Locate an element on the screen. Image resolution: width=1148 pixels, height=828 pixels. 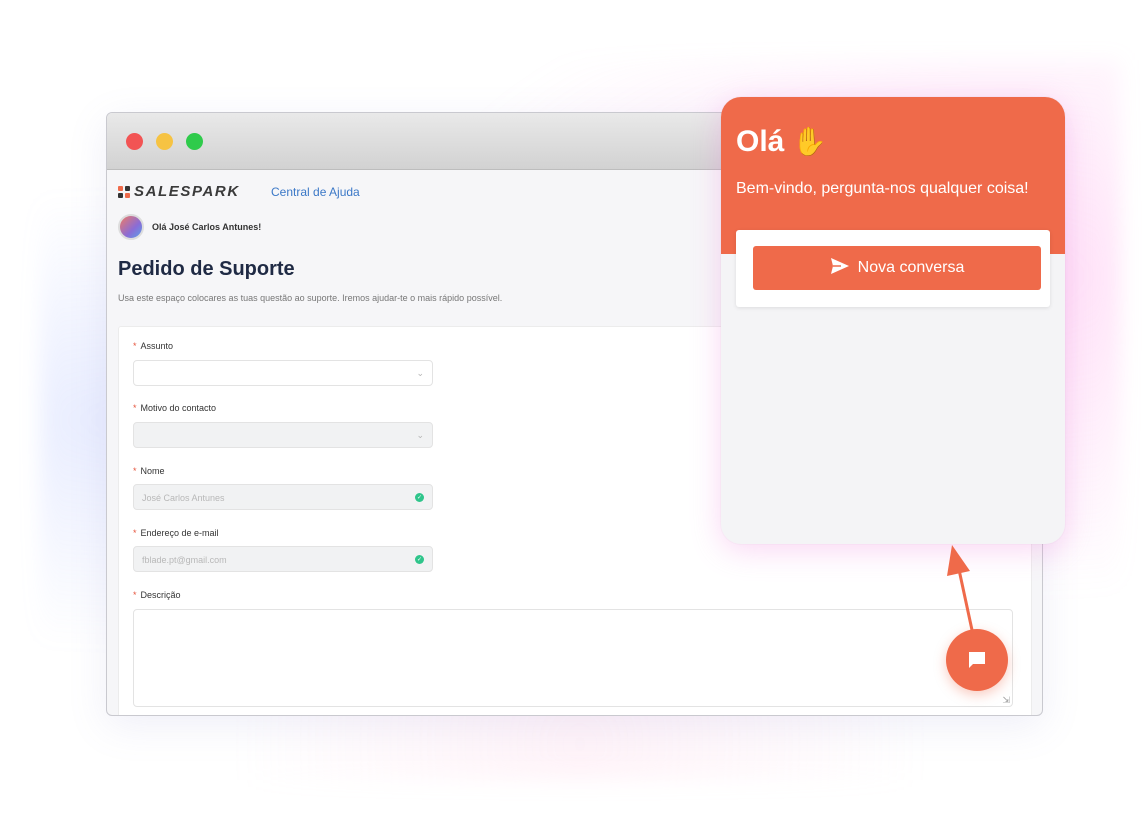
chat-launcher-button is located at coordinates (977, 660).